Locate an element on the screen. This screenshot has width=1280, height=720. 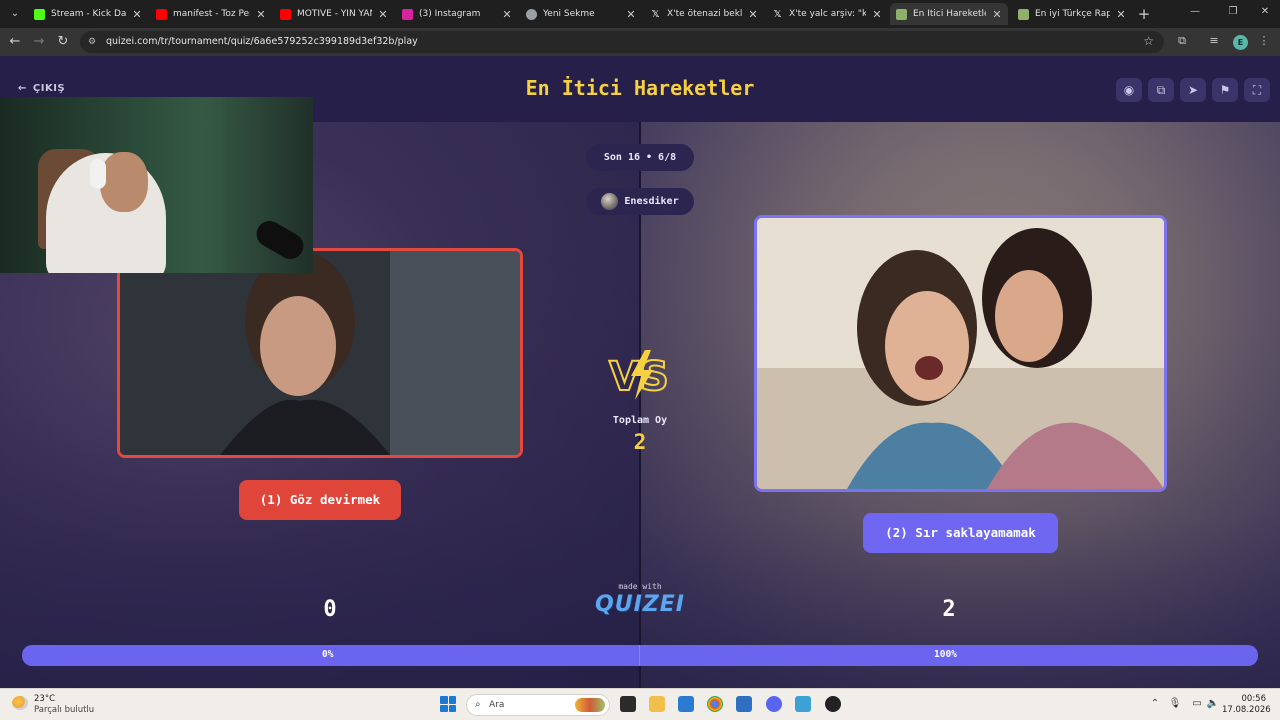
made-with-label: made with is located at coordinates (640, 586).